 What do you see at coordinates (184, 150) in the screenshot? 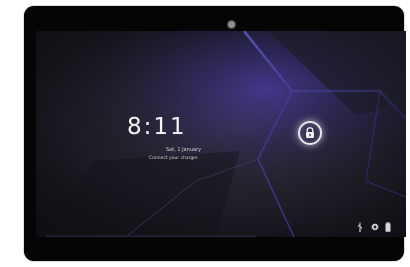
I see `date-text: Sat, 1 January` at bounding box center [184, 150].